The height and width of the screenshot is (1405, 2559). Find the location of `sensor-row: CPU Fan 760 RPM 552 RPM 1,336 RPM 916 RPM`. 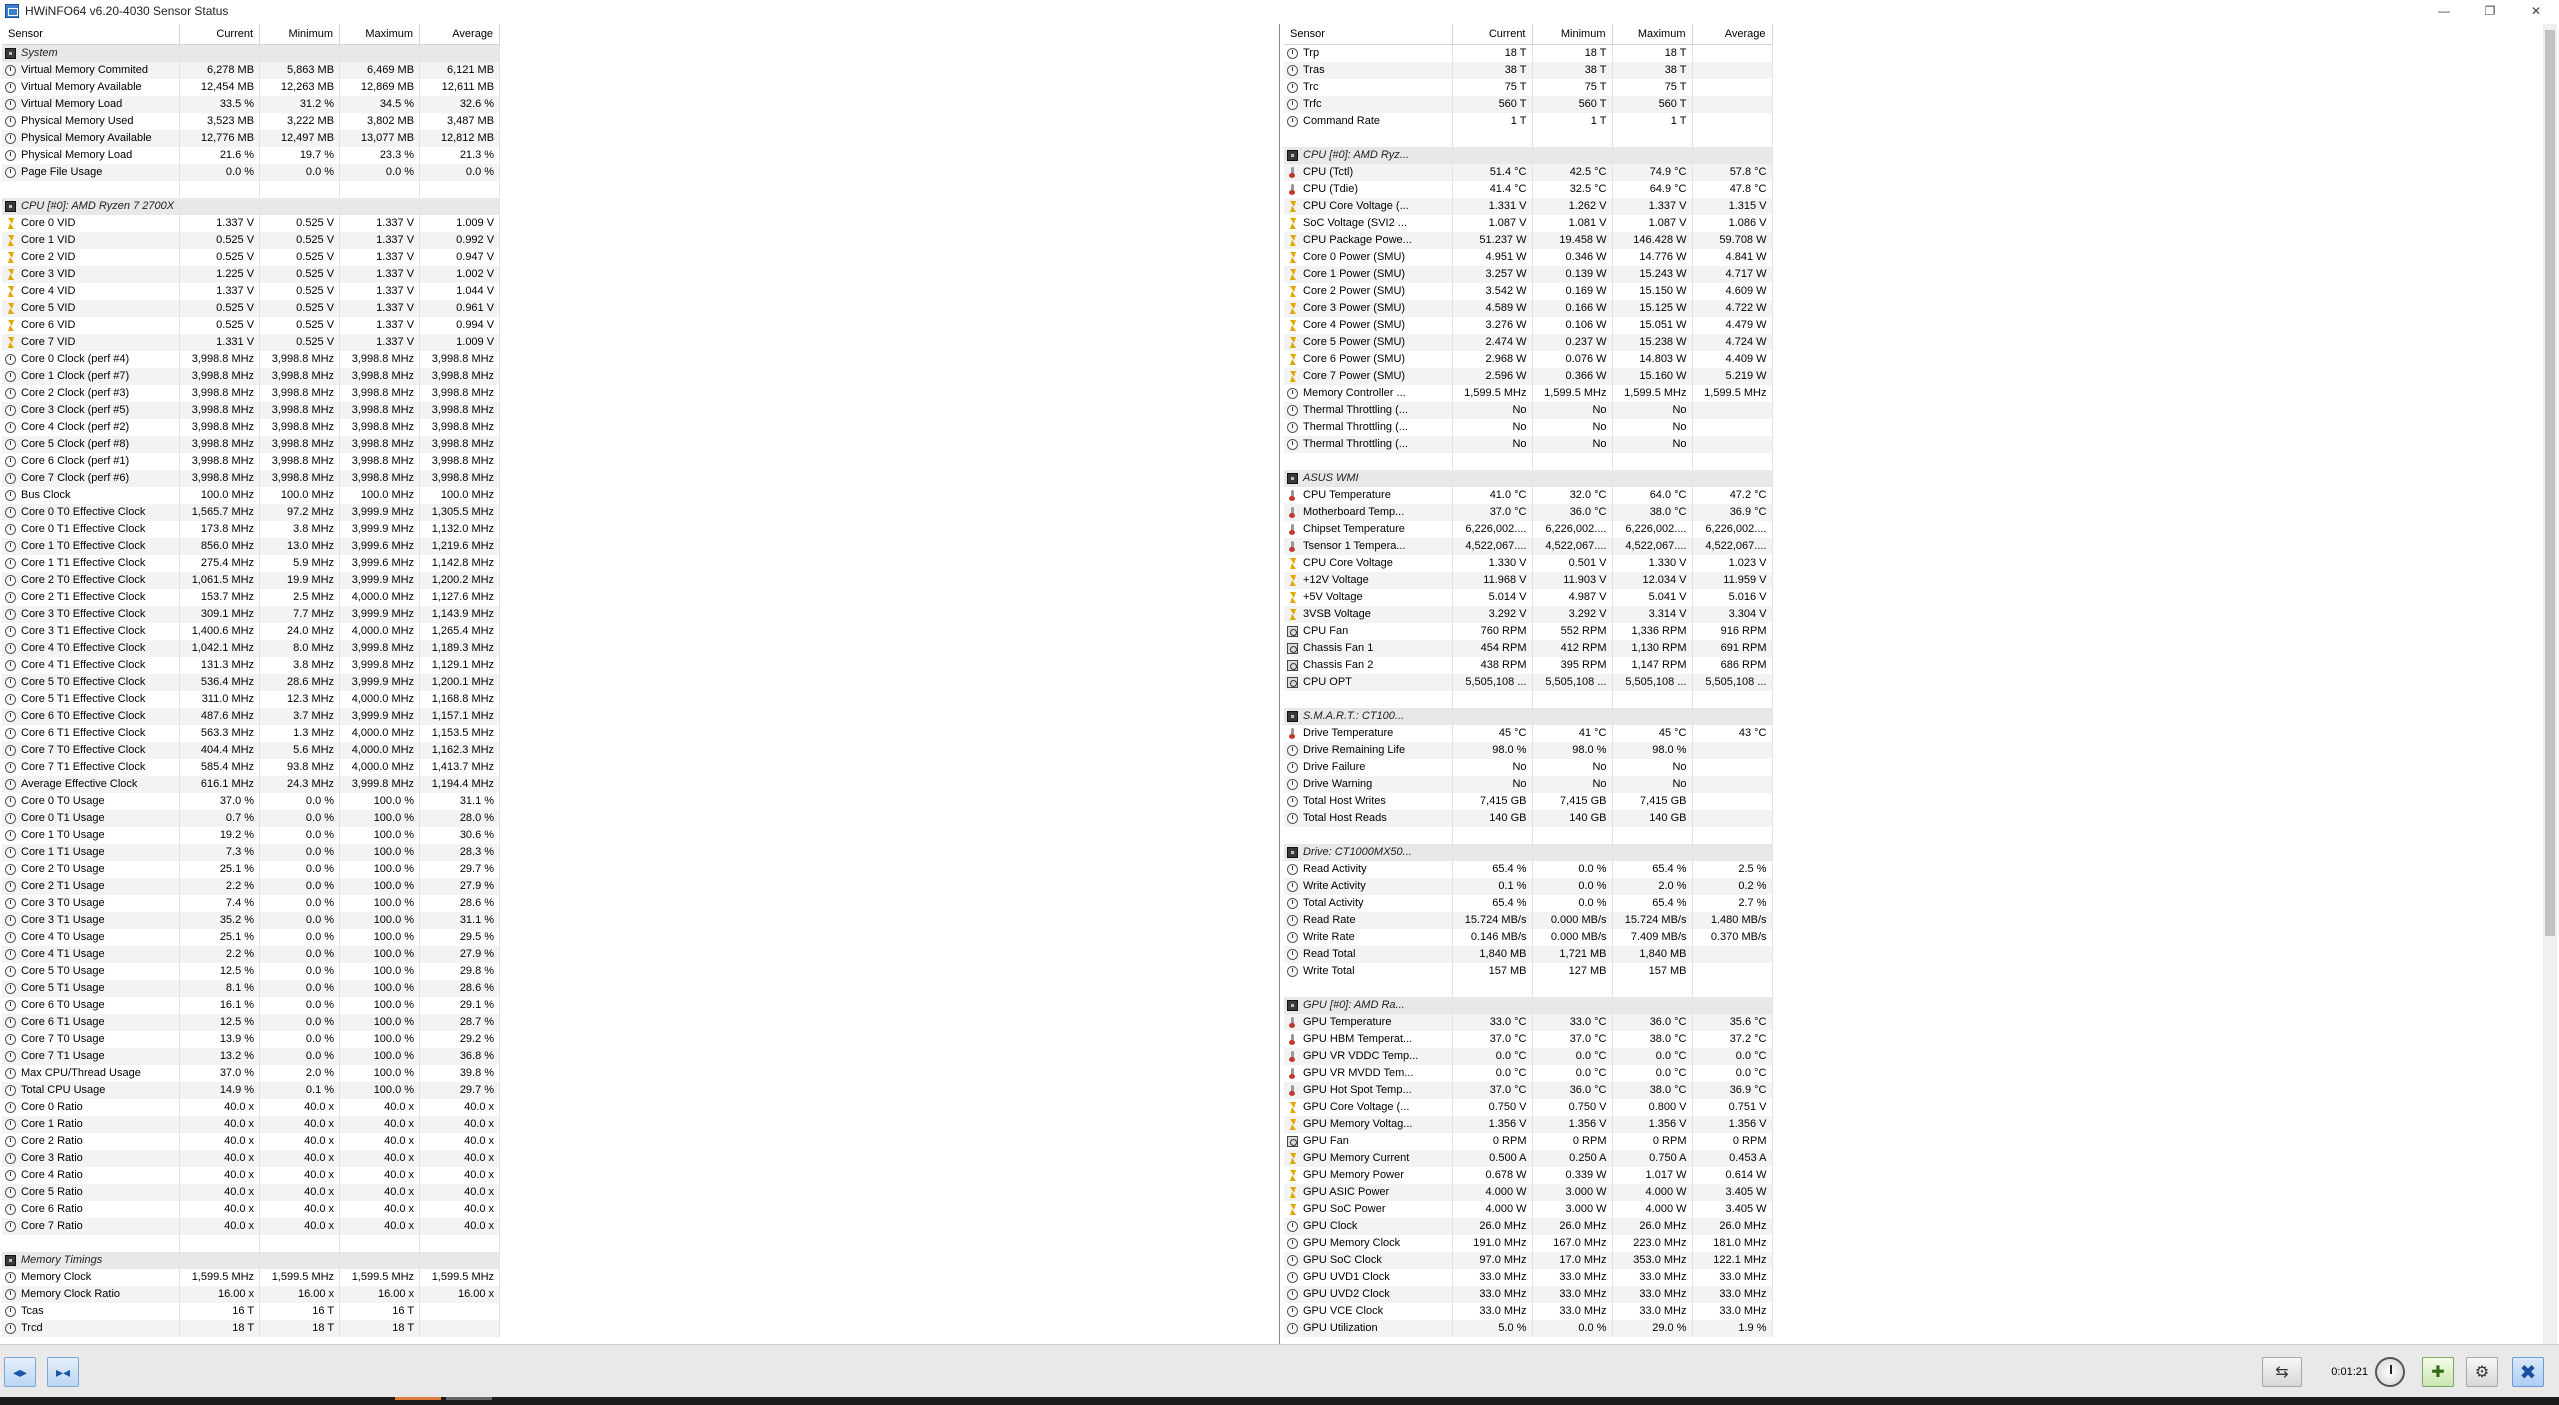

sensor-row: CPU Fan 760 RPM 552 RPM 1,336 RPM 916 RPM is located at coordinates (1528, 631).